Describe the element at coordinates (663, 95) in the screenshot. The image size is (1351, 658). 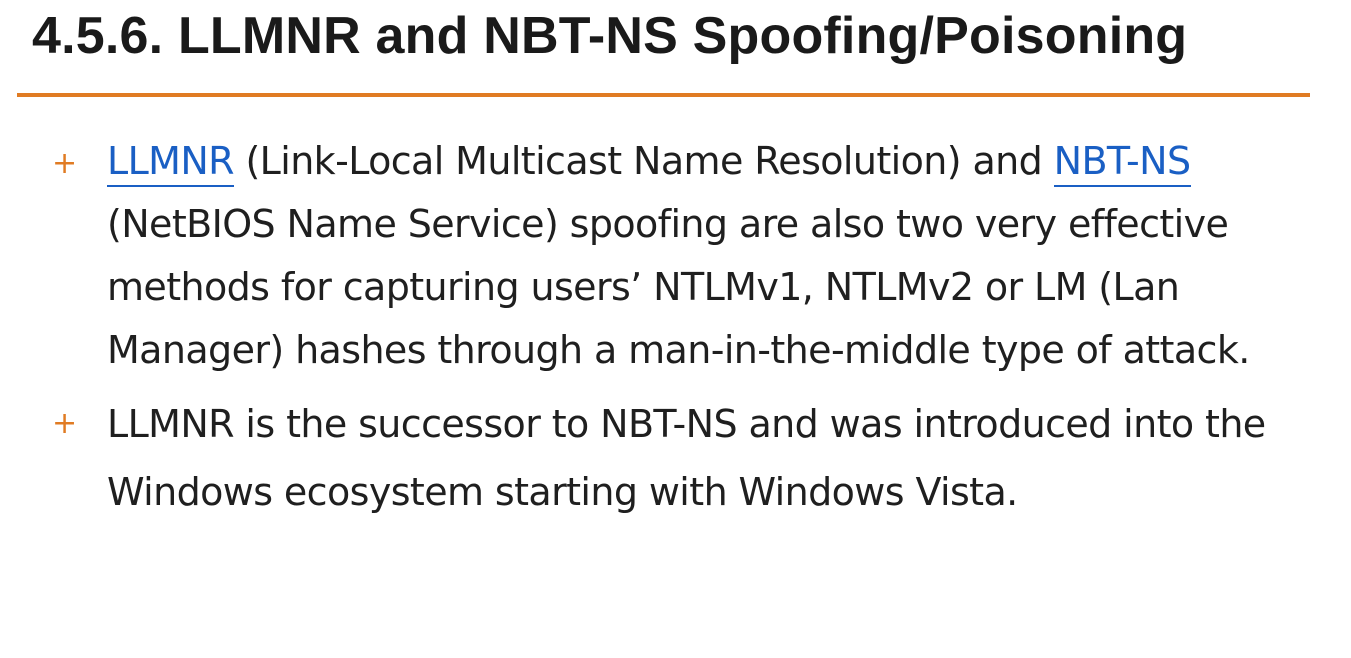
I see `title-divider` at that location.